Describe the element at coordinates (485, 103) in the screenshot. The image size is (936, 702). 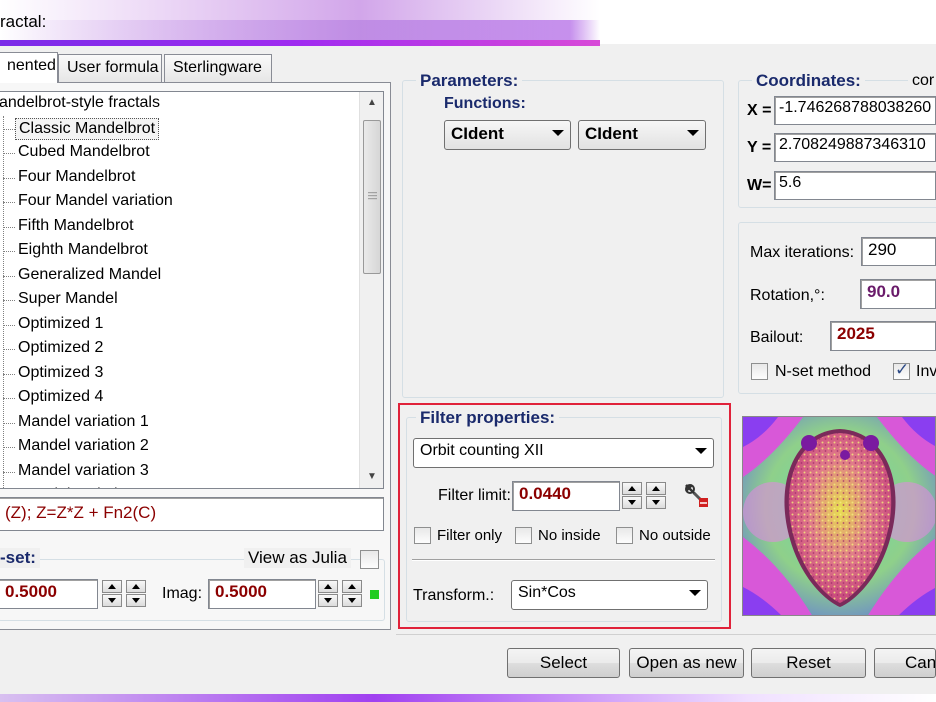
I see `functions-label: Functions:` at that location.